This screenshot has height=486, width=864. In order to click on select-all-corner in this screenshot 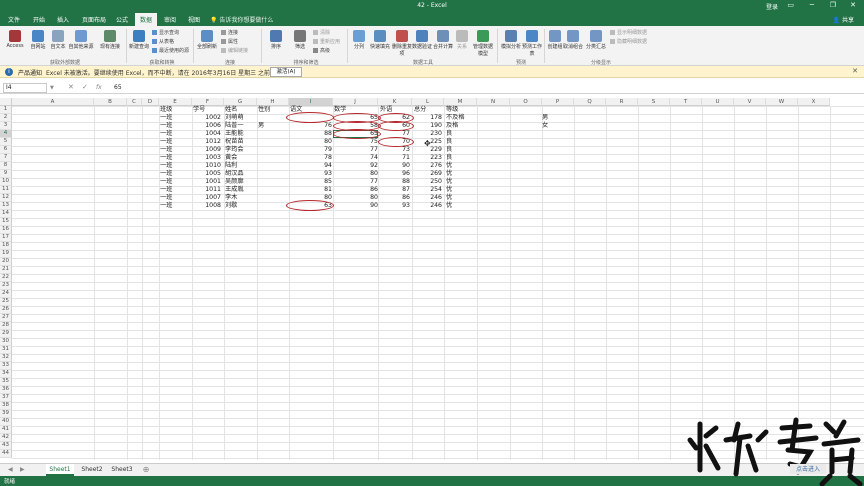, I will do `click(6, 102)`.